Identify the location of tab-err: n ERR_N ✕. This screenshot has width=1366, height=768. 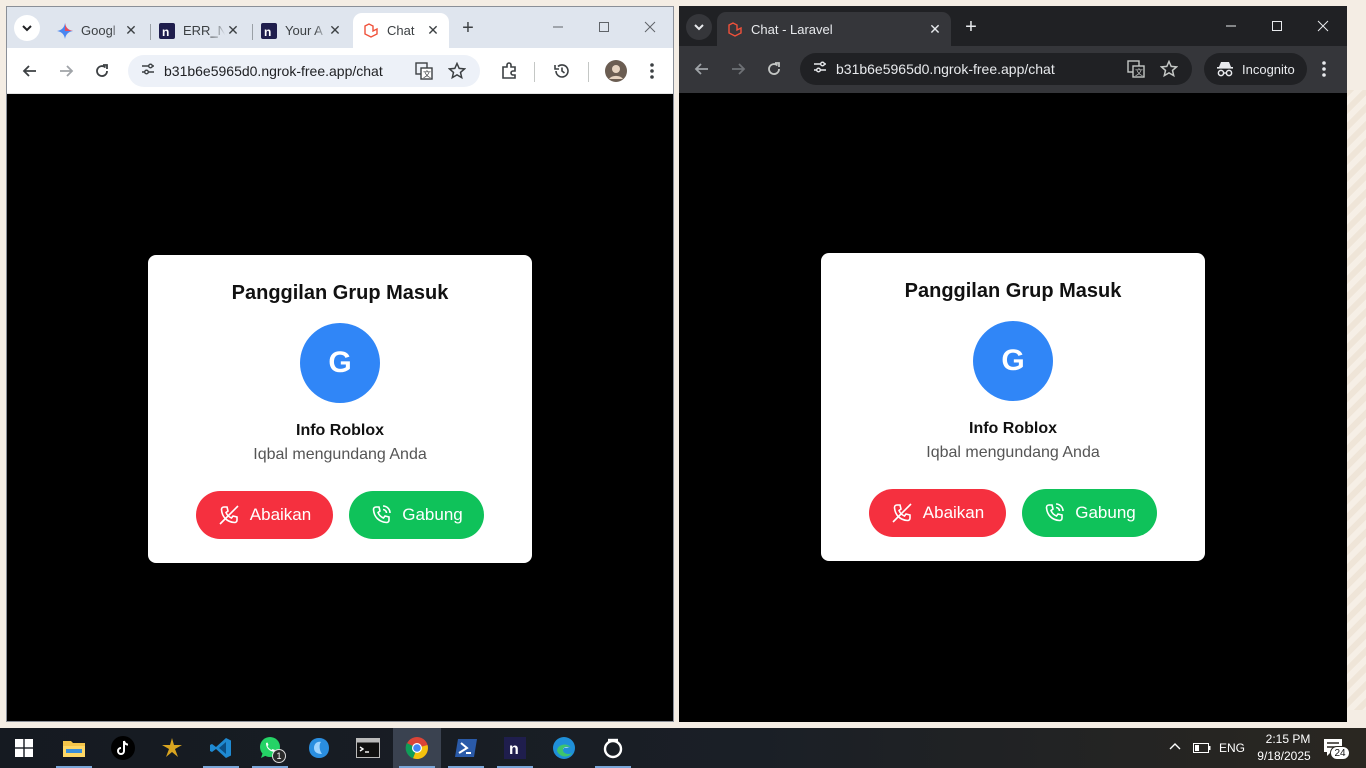
(199, 30).